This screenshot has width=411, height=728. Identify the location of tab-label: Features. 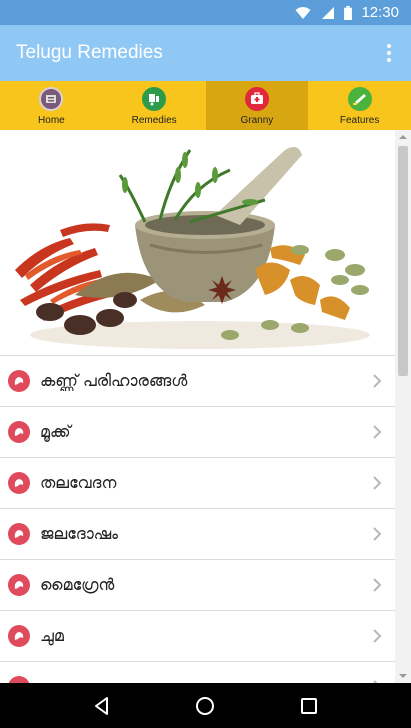
(359, 120).